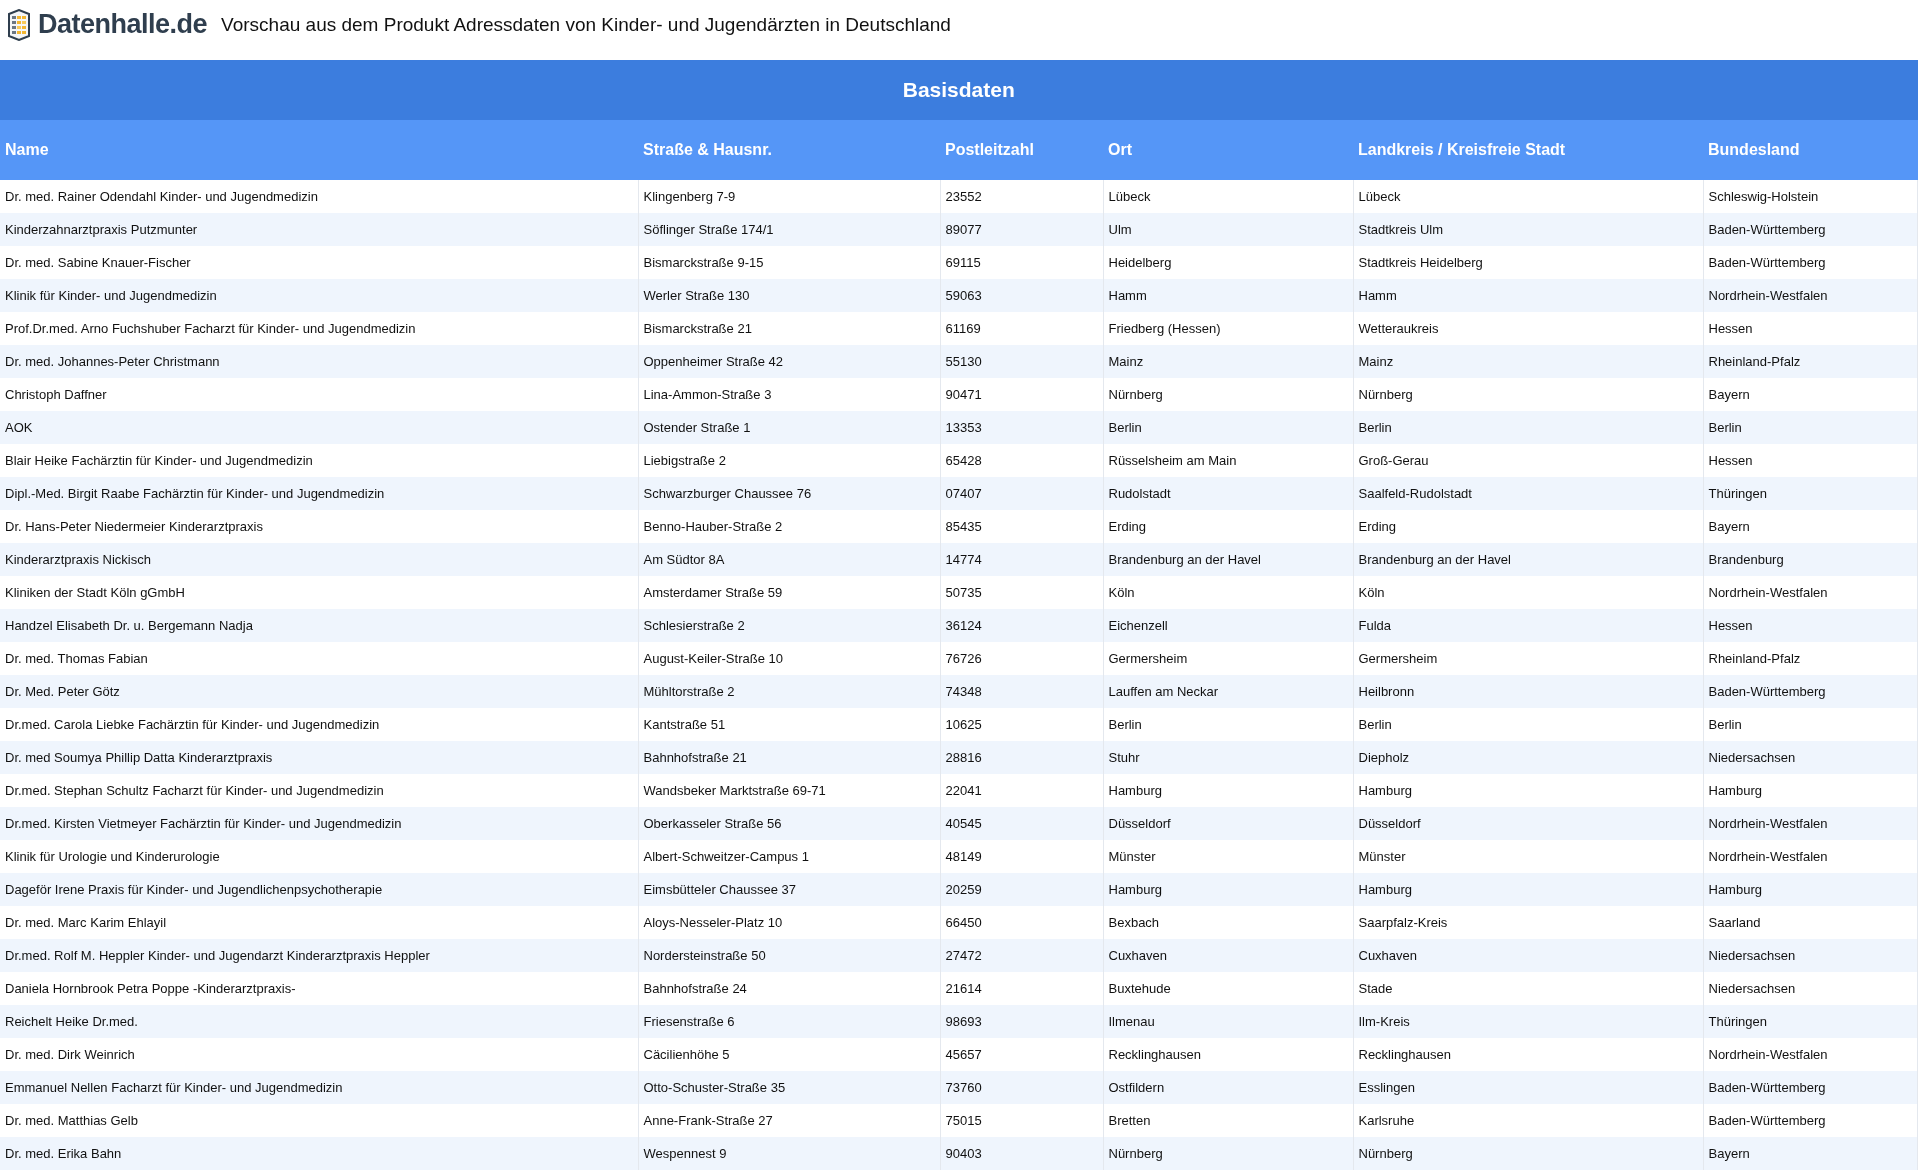 This screenshot has height=1170, width=1920. What do you see at coordinates (319, 493) in the screenshot?
I see `table-cell: Dipl.-Med. Birgit Raabe Fachärztin für Kinder- und Jugendmedizin` at bounding box center [319, 493].